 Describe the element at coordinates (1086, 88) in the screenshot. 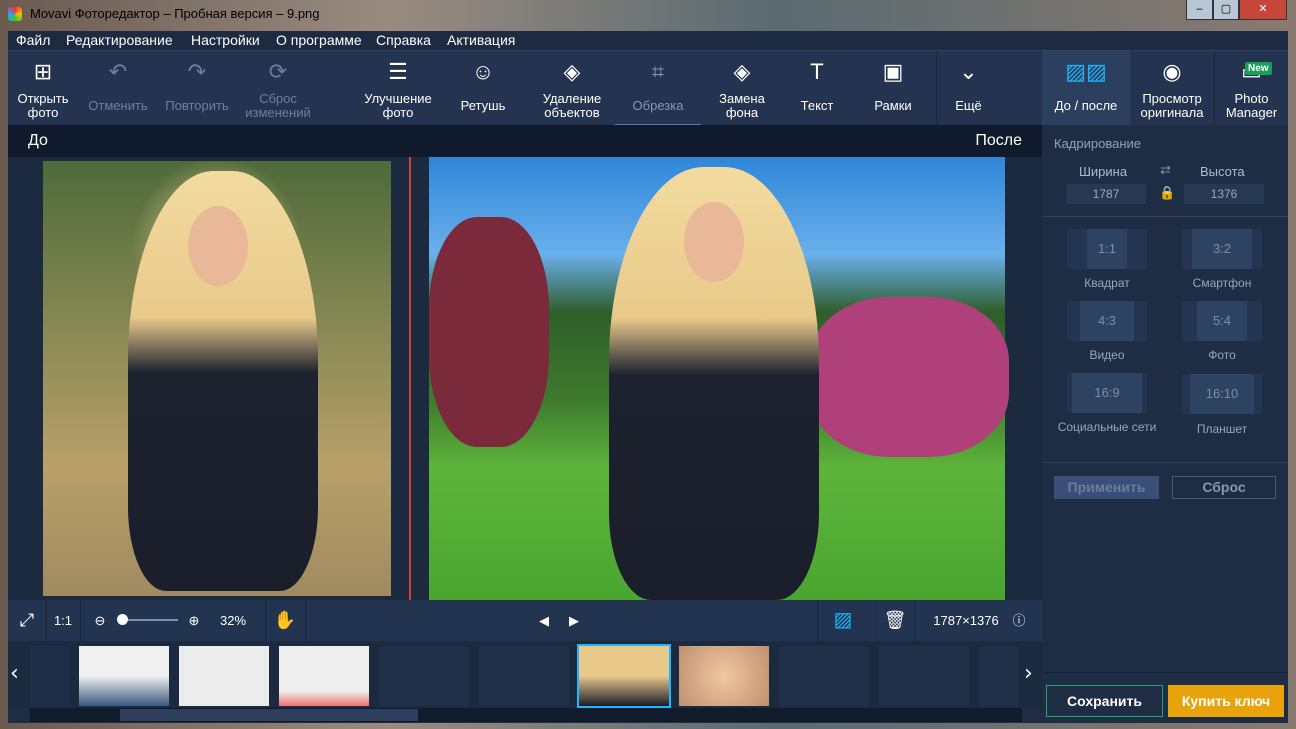

I see `before-after-button: ▨▨ До / после` at that location.